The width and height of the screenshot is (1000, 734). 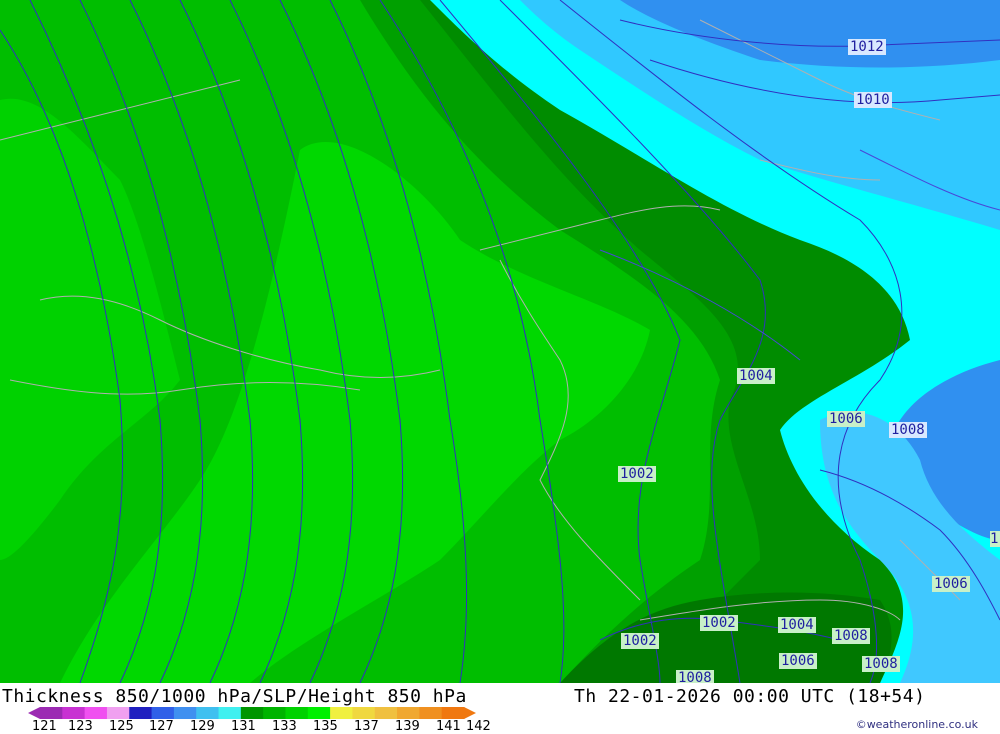 What do you see at coordinates (34, 713) in the screenshot?
I see `scale-arrow-left` at bounding box center [34, 713].